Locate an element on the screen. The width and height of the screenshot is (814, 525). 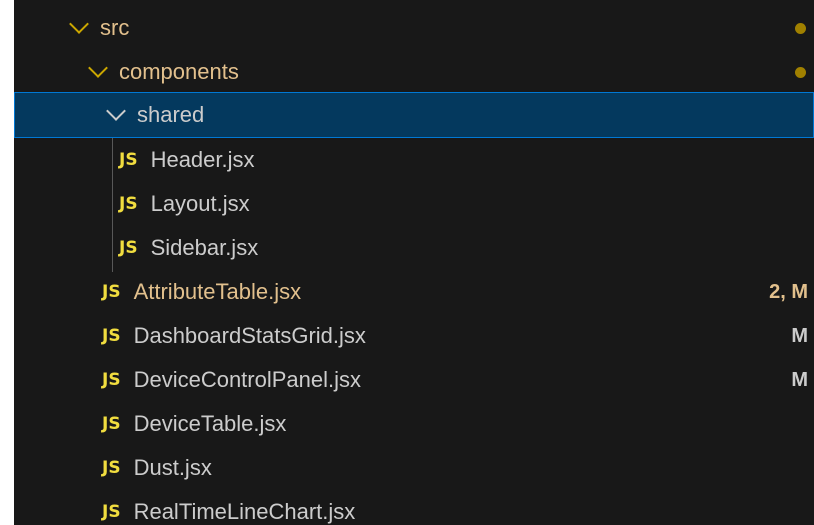
file-label: Layout.jsx is located at coordinates (200, 203).